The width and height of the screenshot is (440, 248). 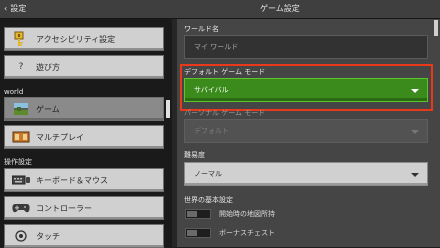 I want to click on sidebar-item-label: コントローラー, so click(x=64, y=208).